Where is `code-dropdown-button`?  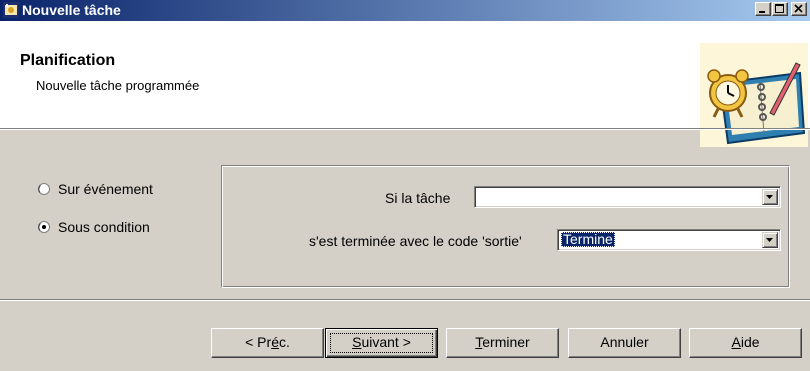
code-dropdown-button is located at coordinates (770, 240).